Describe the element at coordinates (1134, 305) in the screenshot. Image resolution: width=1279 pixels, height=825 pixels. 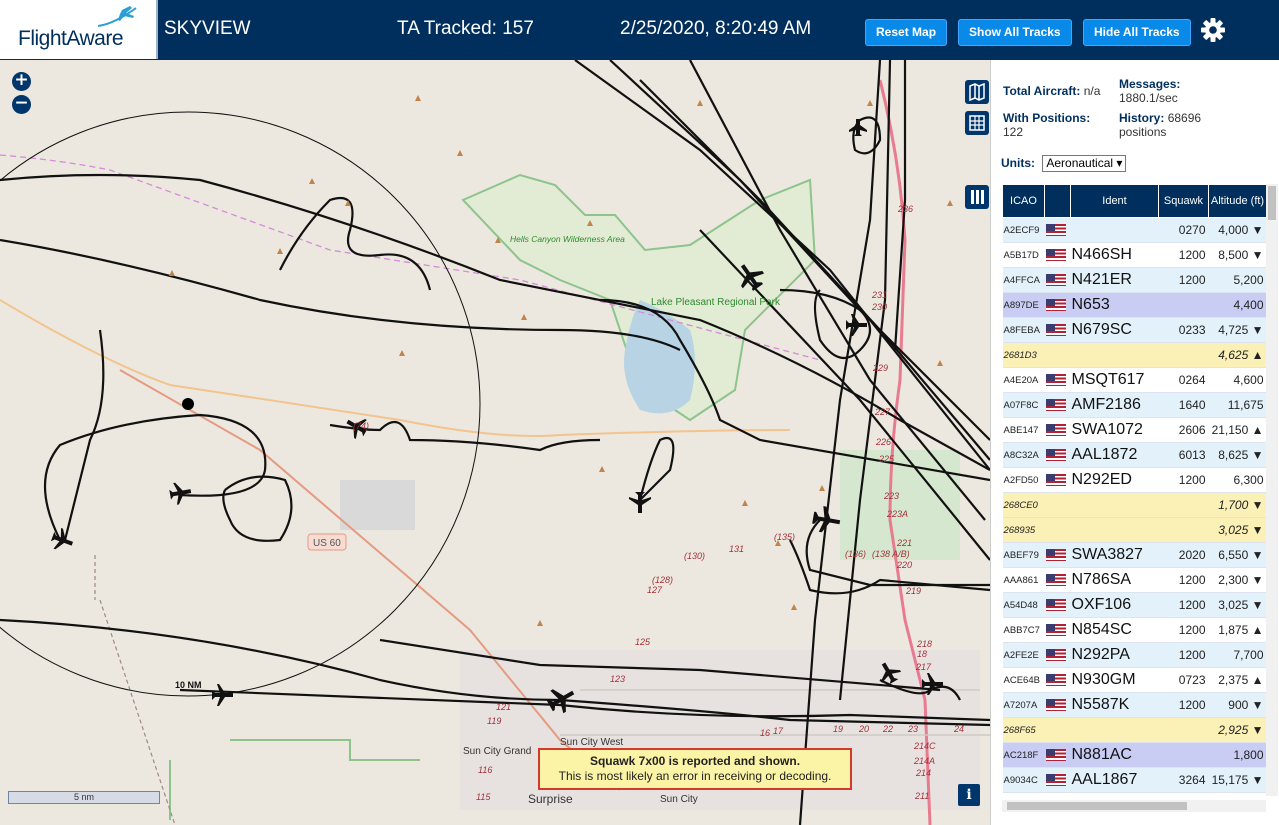
I see `table-row: A897DE N653 4,400` at that location.